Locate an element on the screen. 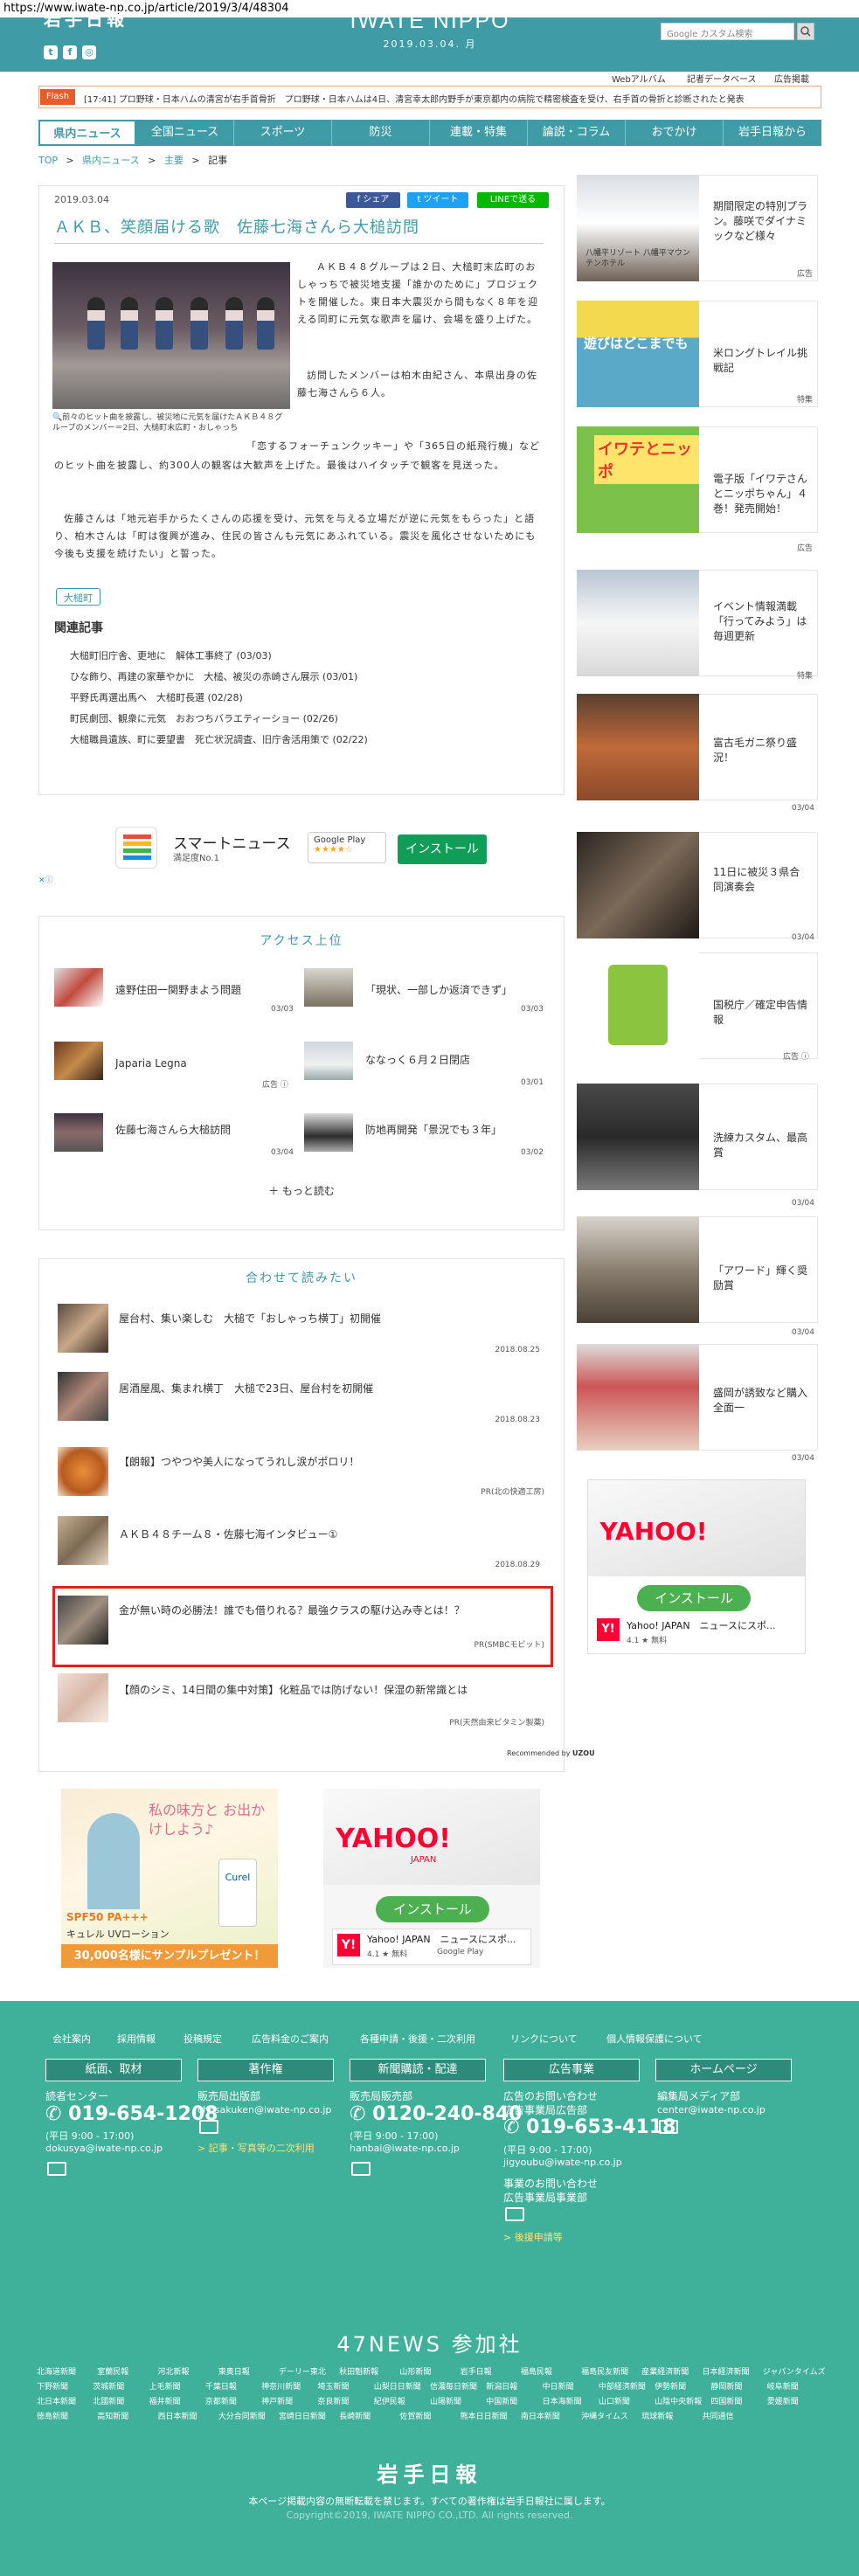 The height and width of the screenshot is (2576, 859). news47-member-link: 山陽新聞 is located at coordinates (446, 2400).